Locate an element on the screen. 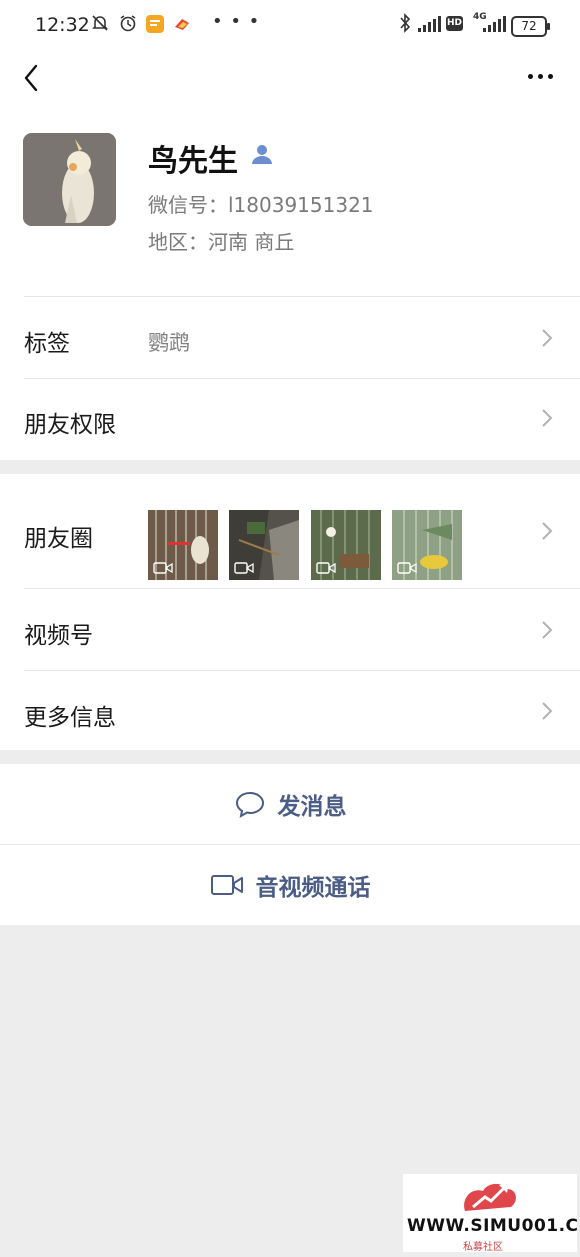  profile-name: 鸟先生 is located at coordinates (193, 161).